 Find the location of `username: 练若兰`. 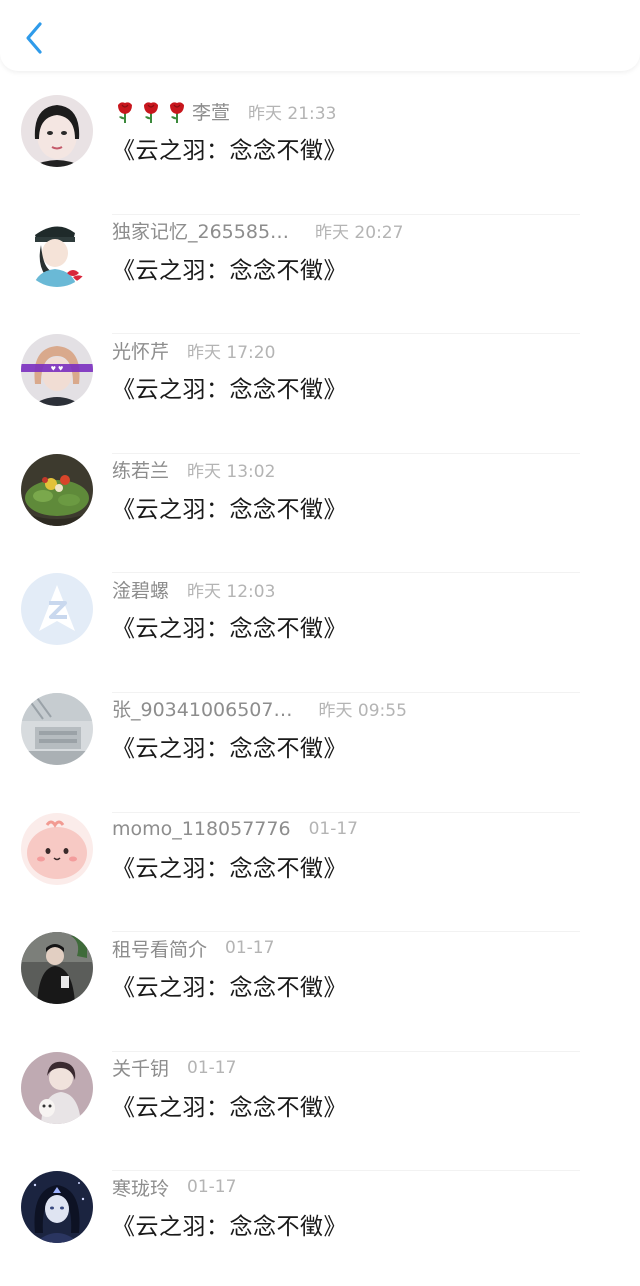

username: 练若兰 is located at coordinates (140, 469).